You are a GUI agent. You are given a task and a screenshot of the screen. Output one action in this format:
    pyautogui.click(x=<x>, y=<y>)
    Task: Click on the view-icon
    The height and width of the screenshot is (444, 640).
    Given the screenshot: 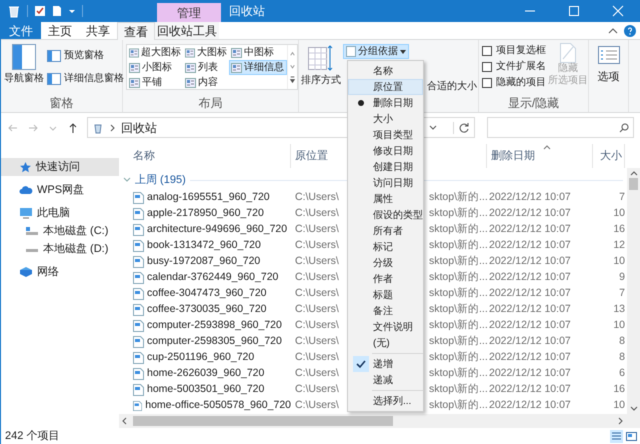 What is the action you would take?
    pyautogui.click(x=190, y=53)
    